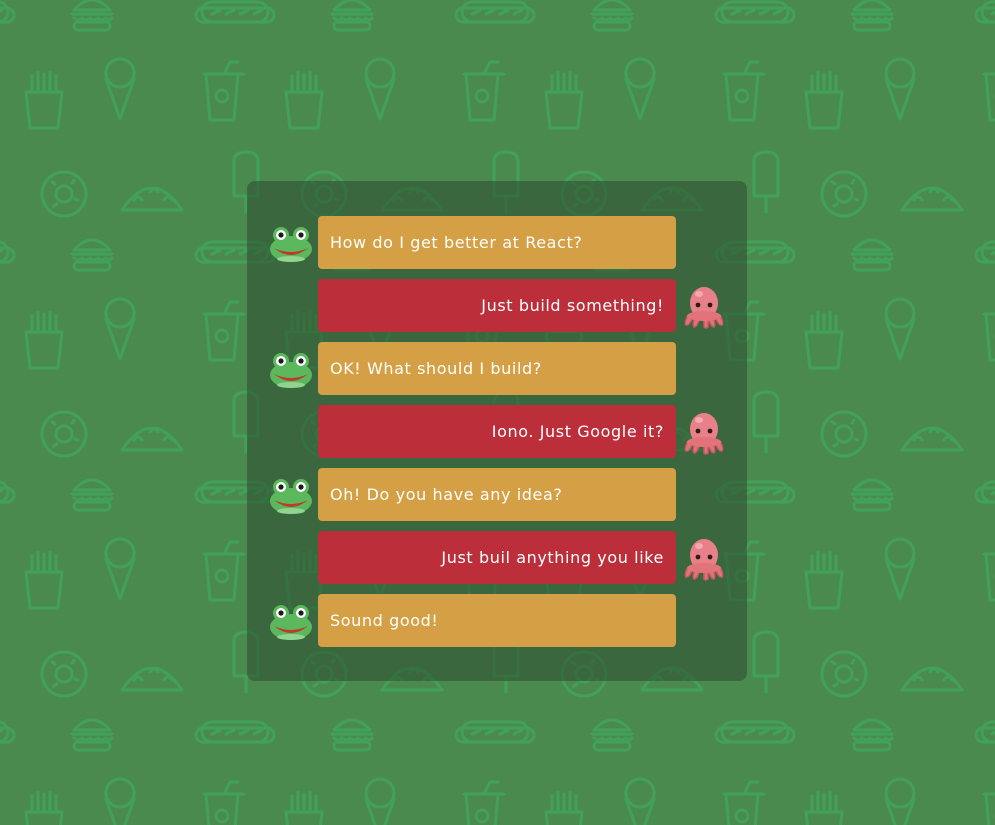 Image resolution: width=995 pixels, height=825 pixels. I want to click on message-text: How do I get better at React?, so click(456, 242).